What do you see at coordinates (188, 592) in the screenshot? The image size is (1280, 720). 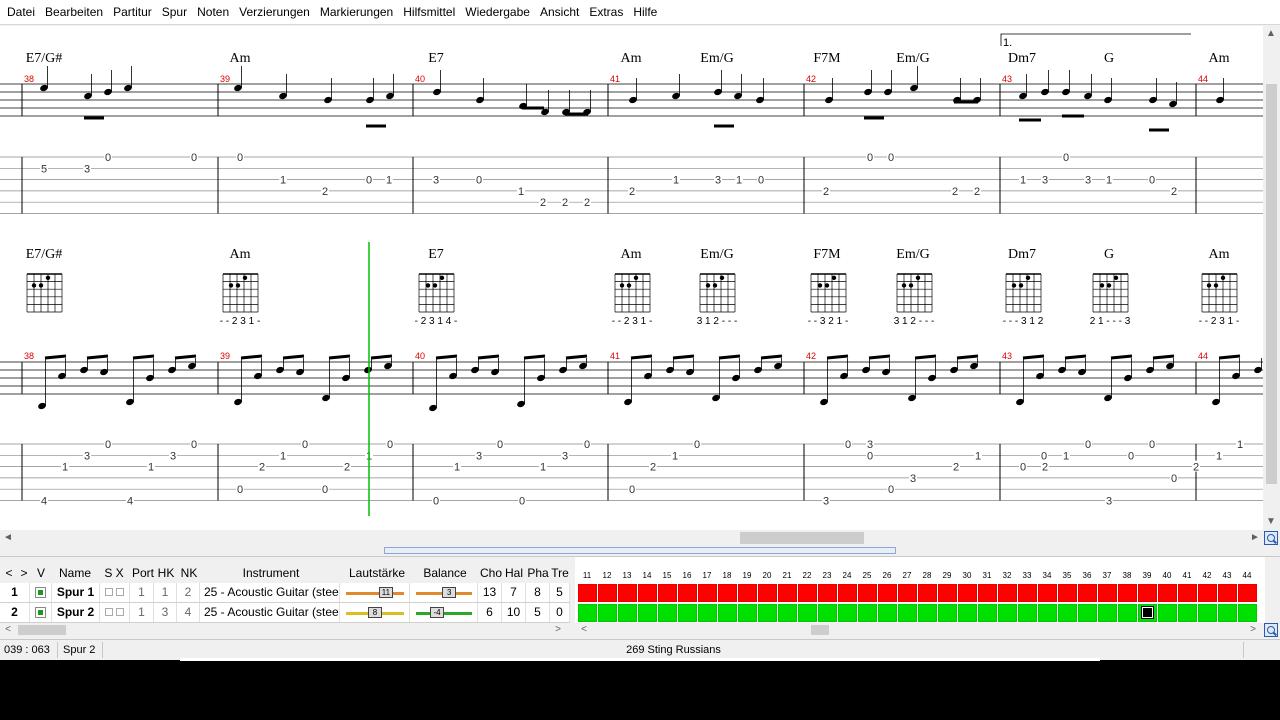 I see `track-nk: 2` at bounding box center [188, 592].